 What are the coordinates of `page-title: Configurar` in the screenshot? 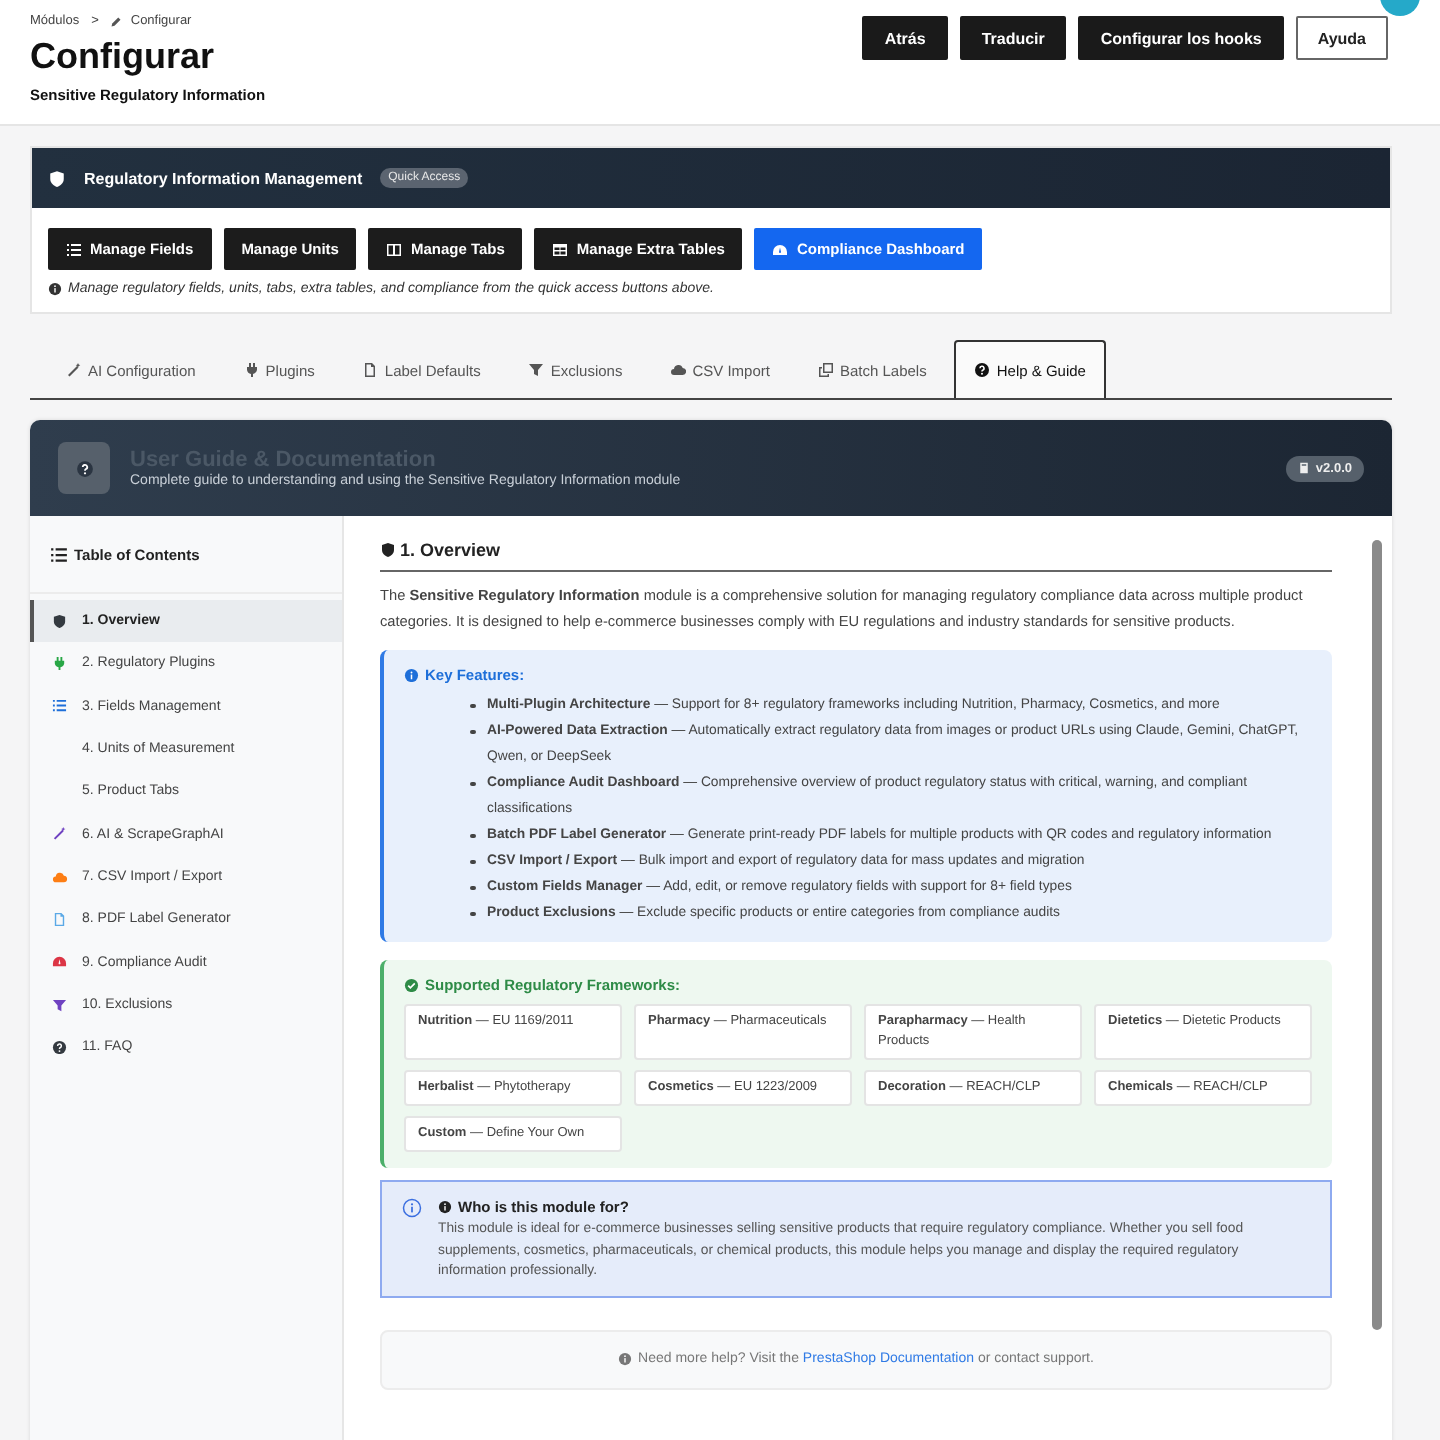 It's located at (123, 57).